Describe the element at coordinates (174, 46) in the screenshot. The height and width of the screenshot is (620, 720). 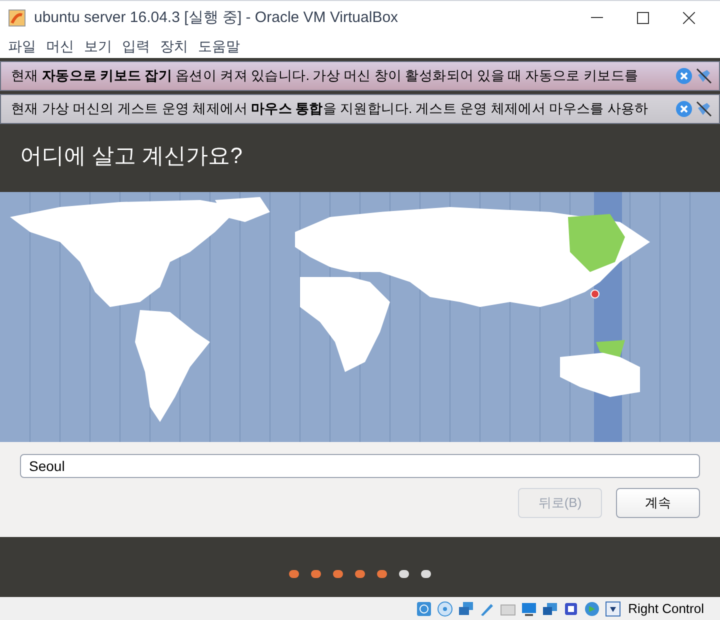
I see `menu-item: 장치` at that location.